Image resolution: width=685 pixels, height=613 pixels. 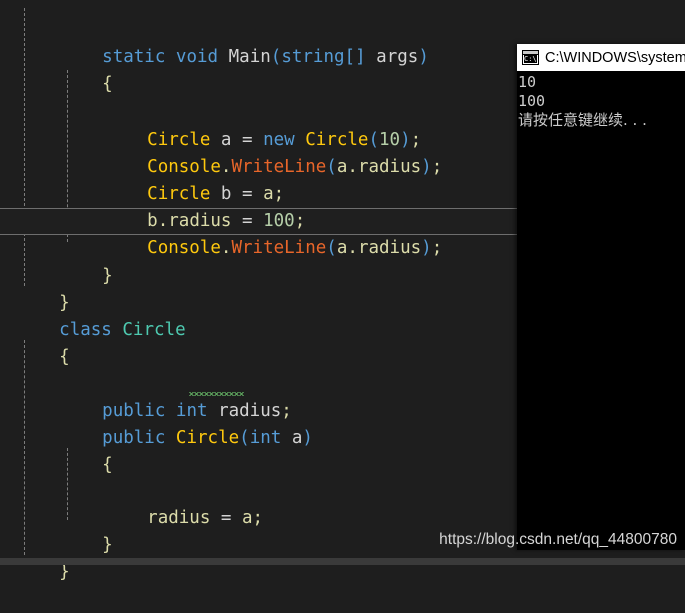 I want to click on console-output-line: 请按任意键继续. . ., so click(x=582, y=120).